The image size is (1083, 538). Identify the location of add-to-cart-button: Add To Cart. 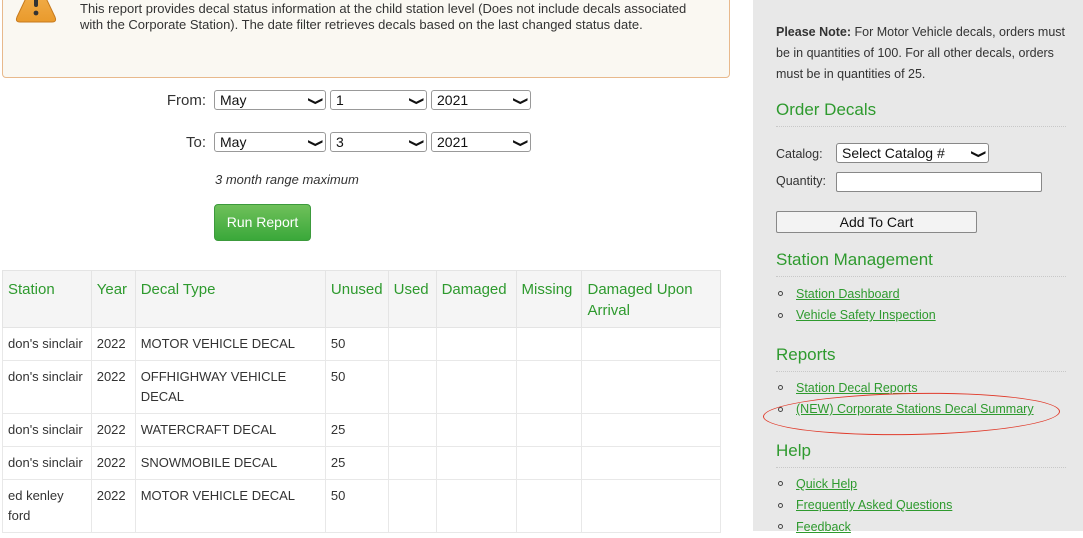
(876, 222).